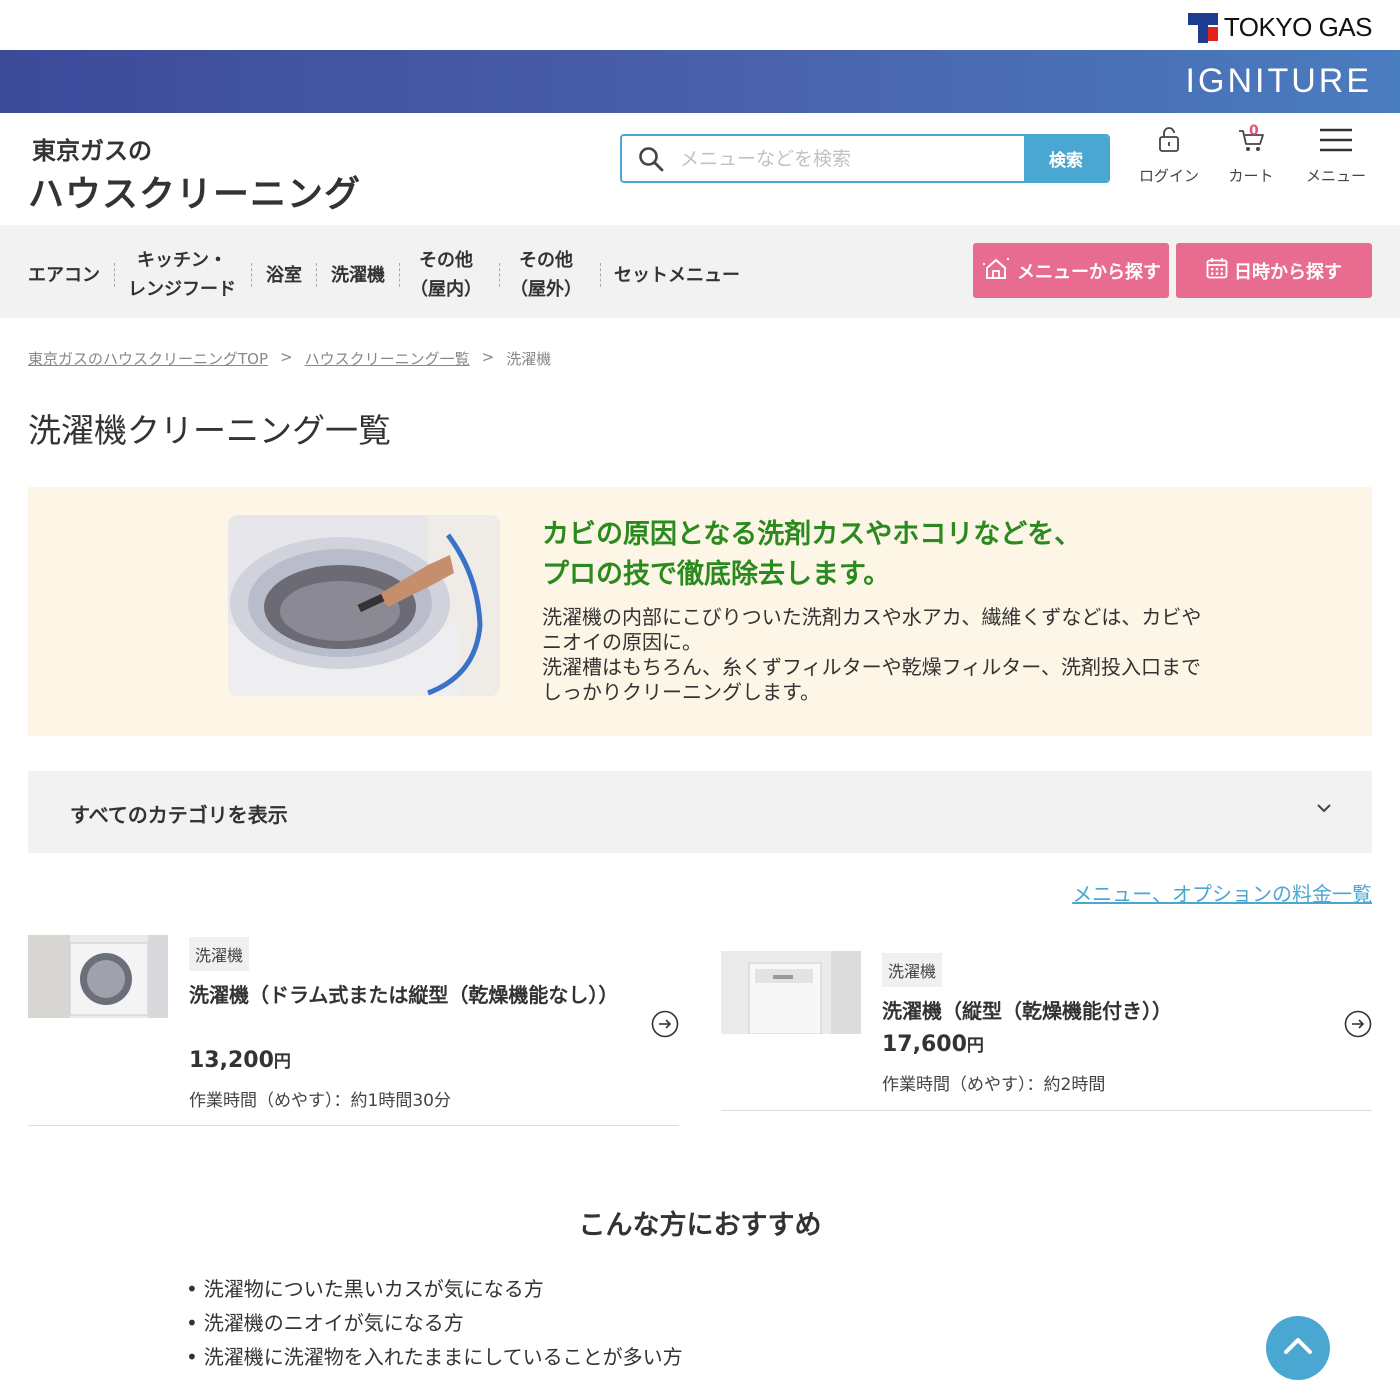 The width and height of the screenshot is (1400, 1400). What do you see at coordinates (700, 25) in the screenshot?
I see `corporate-bar: TOKYO GAS` at bounding box center [700, 25].